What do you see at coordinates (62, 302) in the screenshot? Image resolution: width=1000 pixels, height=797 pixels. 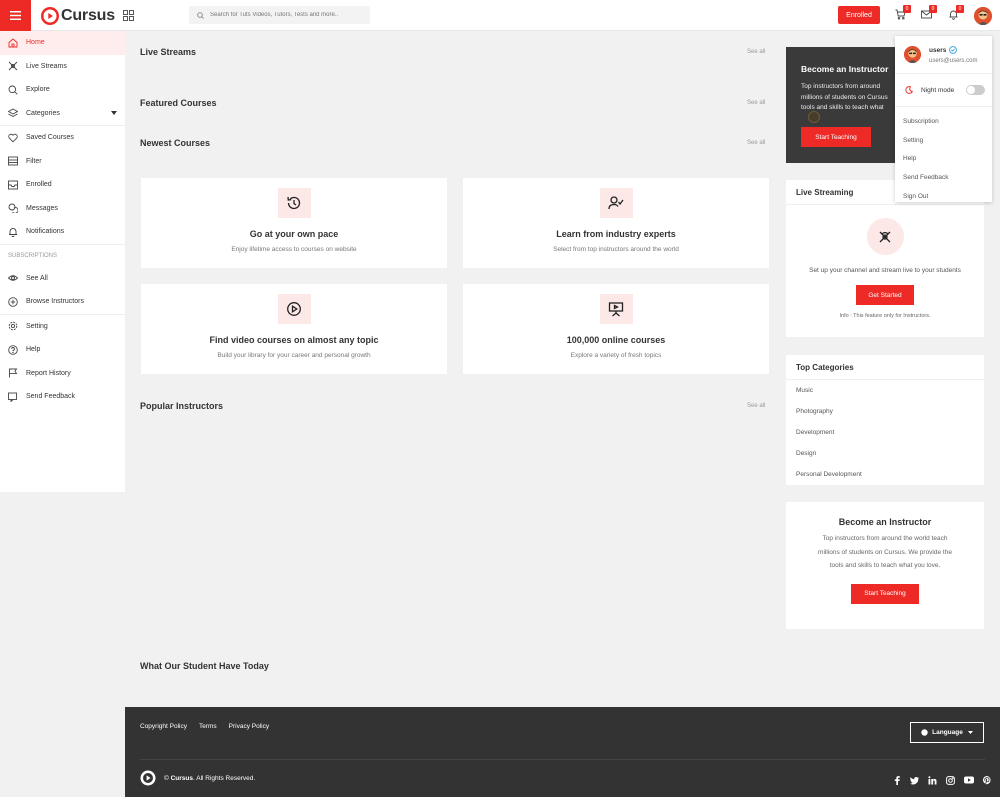 I see `sidebar-item-browse-instructors: Browse Instructors` at bounding box center [62, 302].